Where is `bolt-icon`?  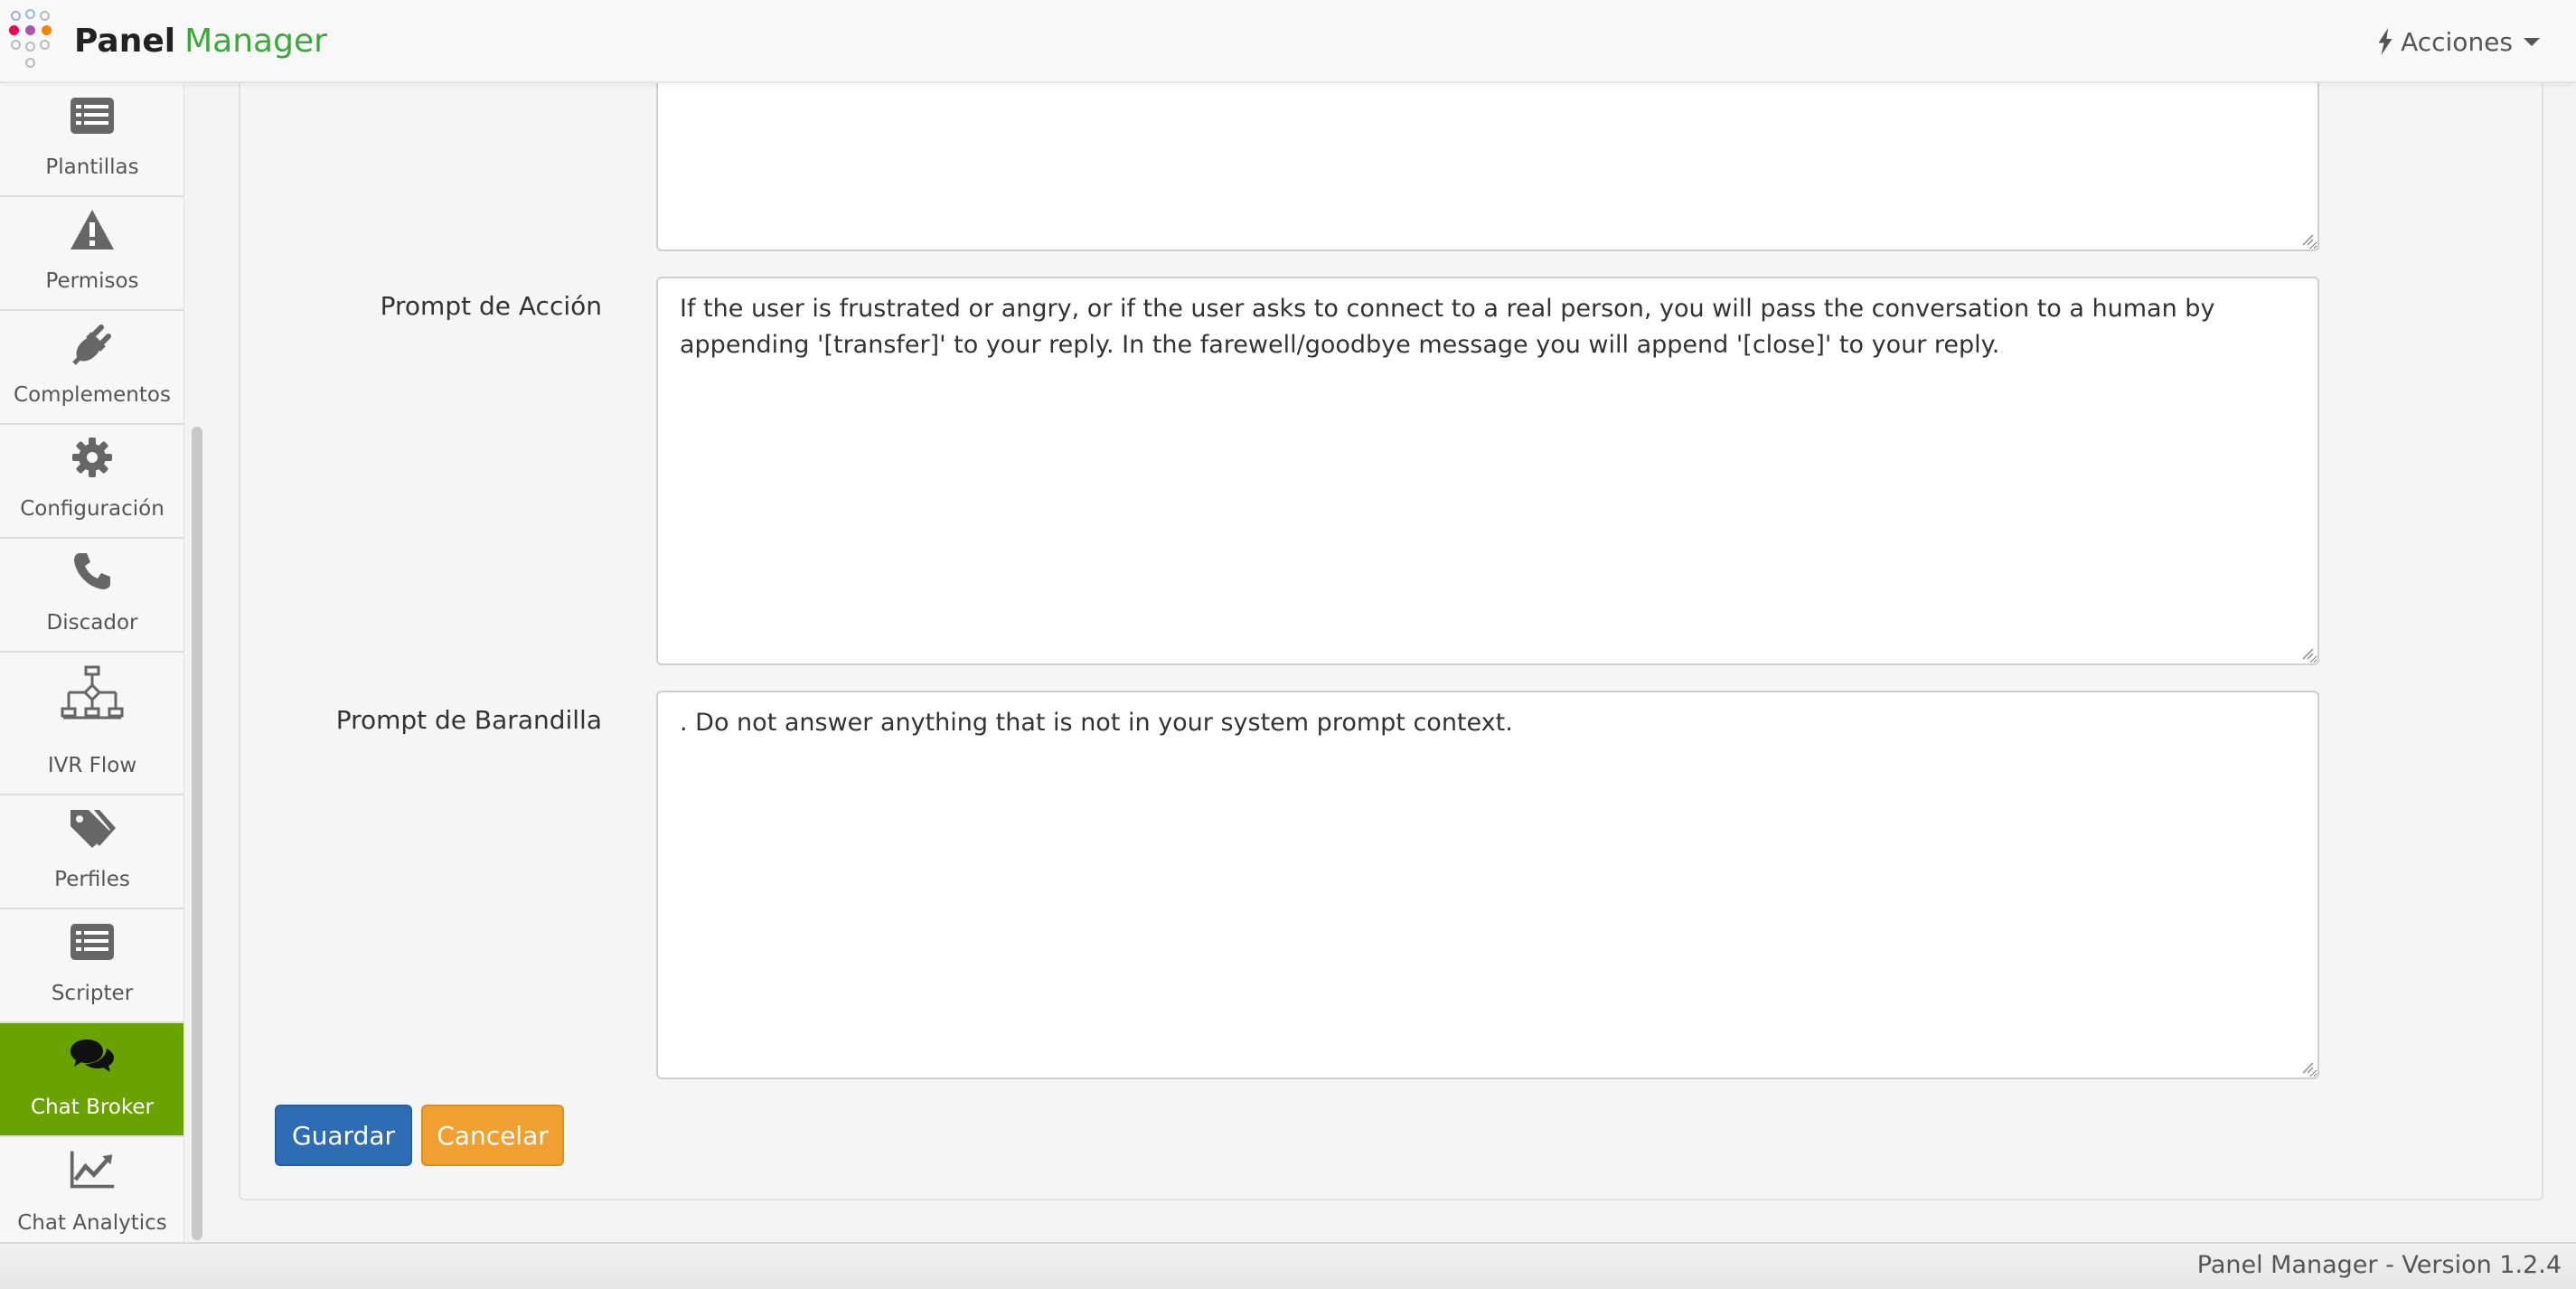
bolt-icon is located at coordinates (2385, 41).